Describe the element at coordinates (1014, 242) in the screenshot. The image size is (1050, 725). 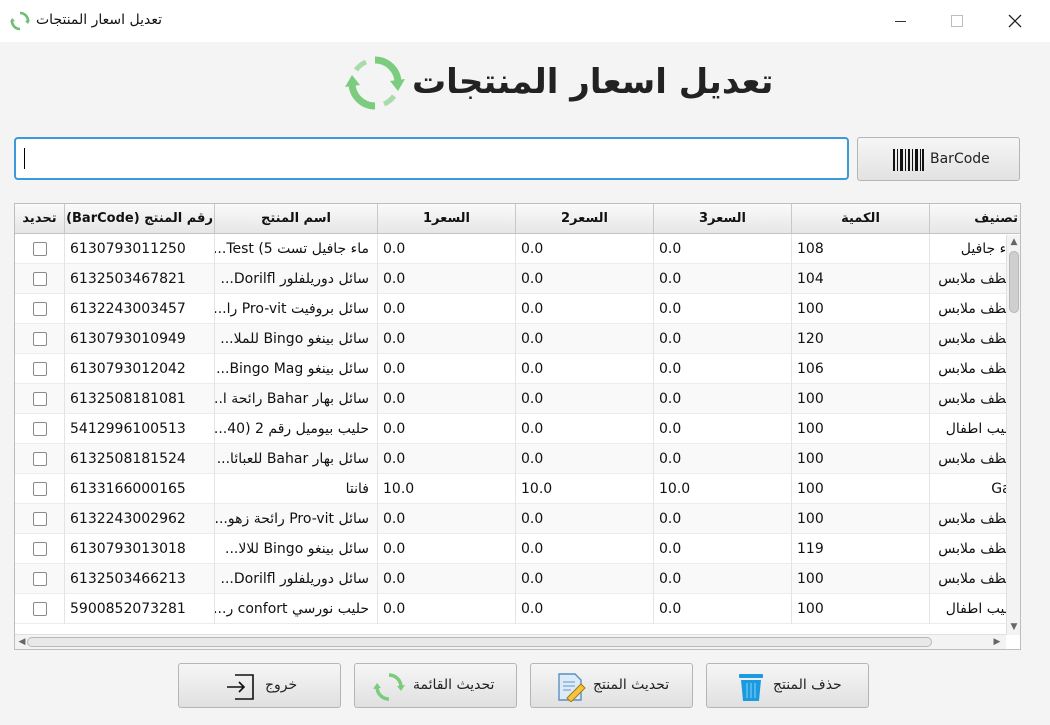
I see `scroll-up-icon: ▲` at that location.